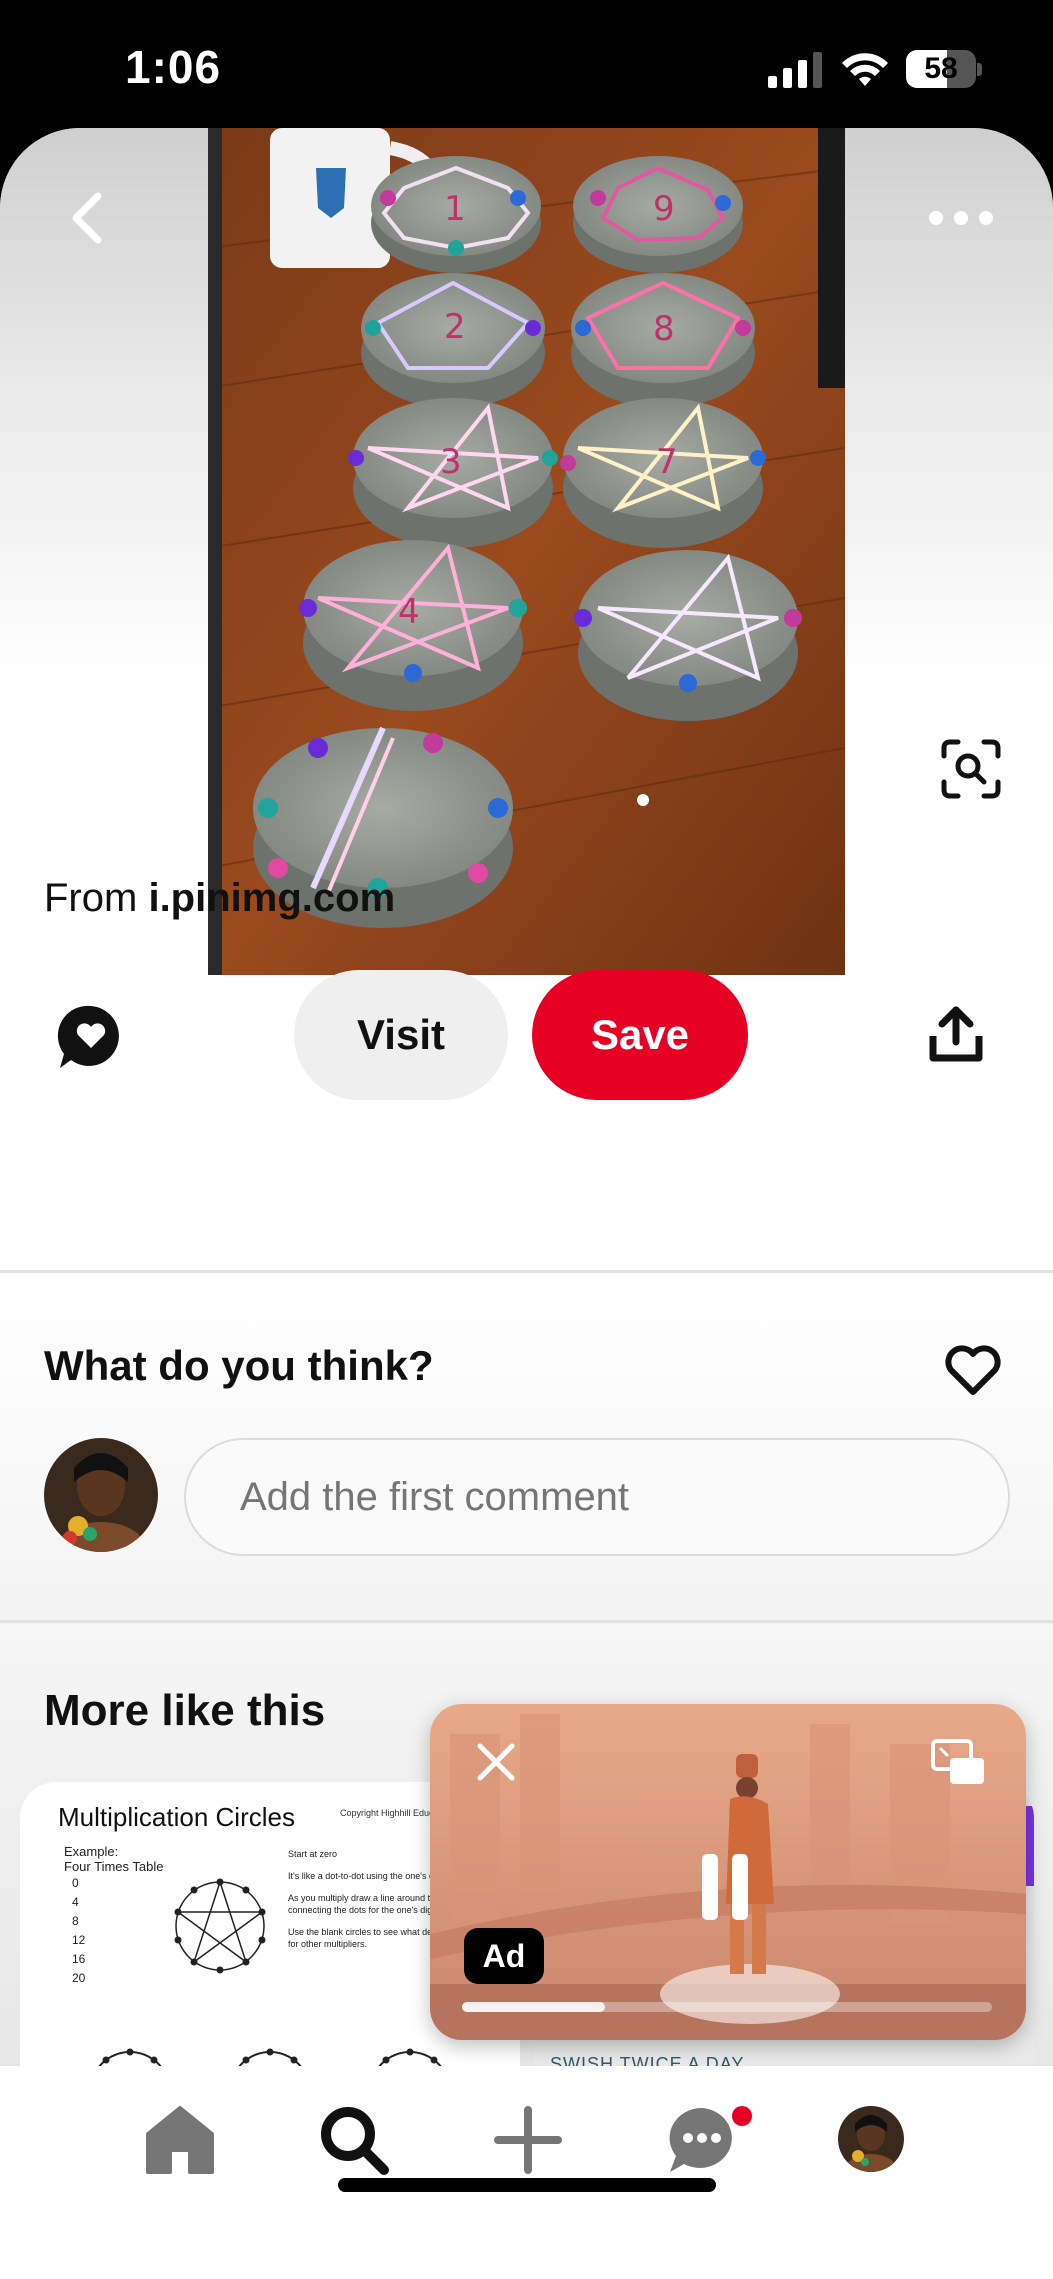  What do you see at coordinates (640, 1035) in the screenshot?
I see `save-button: Save` at bounding box center [640, 1035].